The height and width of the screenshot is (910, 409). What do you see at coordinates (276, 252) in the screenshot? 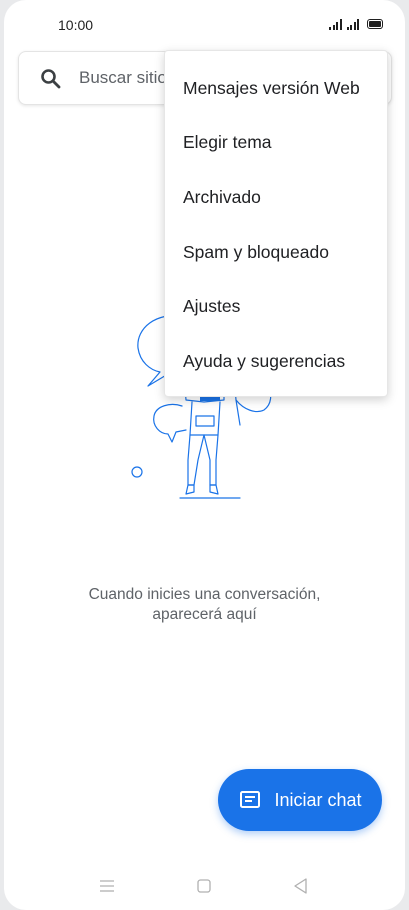
I see `menu-item-spam-blocked: Spam y bloqueado` at bounding box center [276, 252].